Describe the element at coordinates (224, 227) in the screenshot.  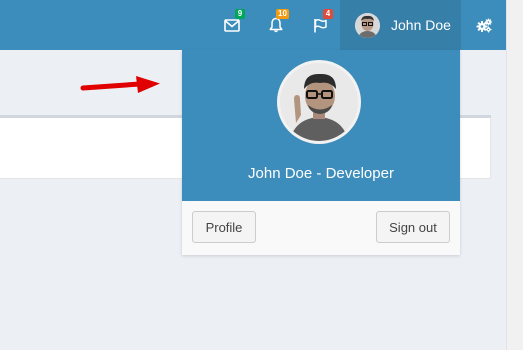
I see `profile-button: Profile` at that location.